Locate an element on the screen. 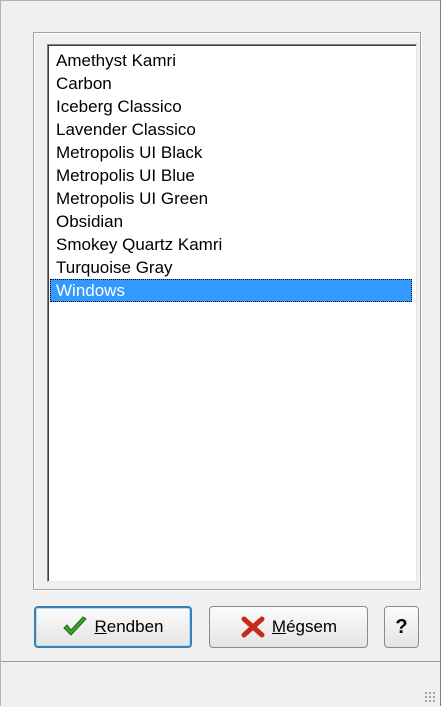 This screenshot has height=707, width=441. list-item: Metropolis UI Blue is located at coordinates (231, 175).